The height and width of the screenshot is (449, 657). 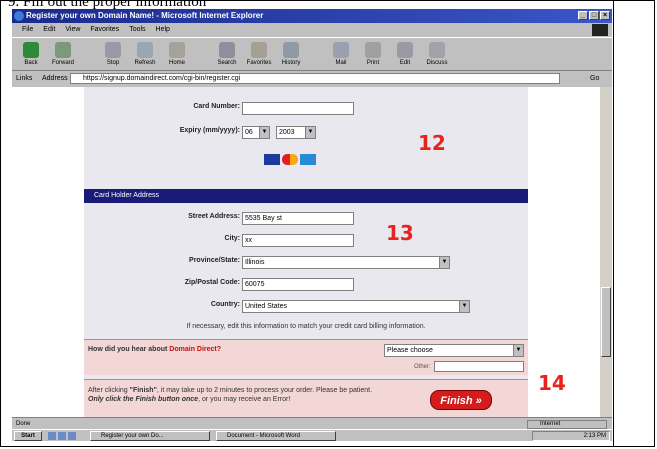 I want to click on refresh-icon, so click(x=145, y=50).